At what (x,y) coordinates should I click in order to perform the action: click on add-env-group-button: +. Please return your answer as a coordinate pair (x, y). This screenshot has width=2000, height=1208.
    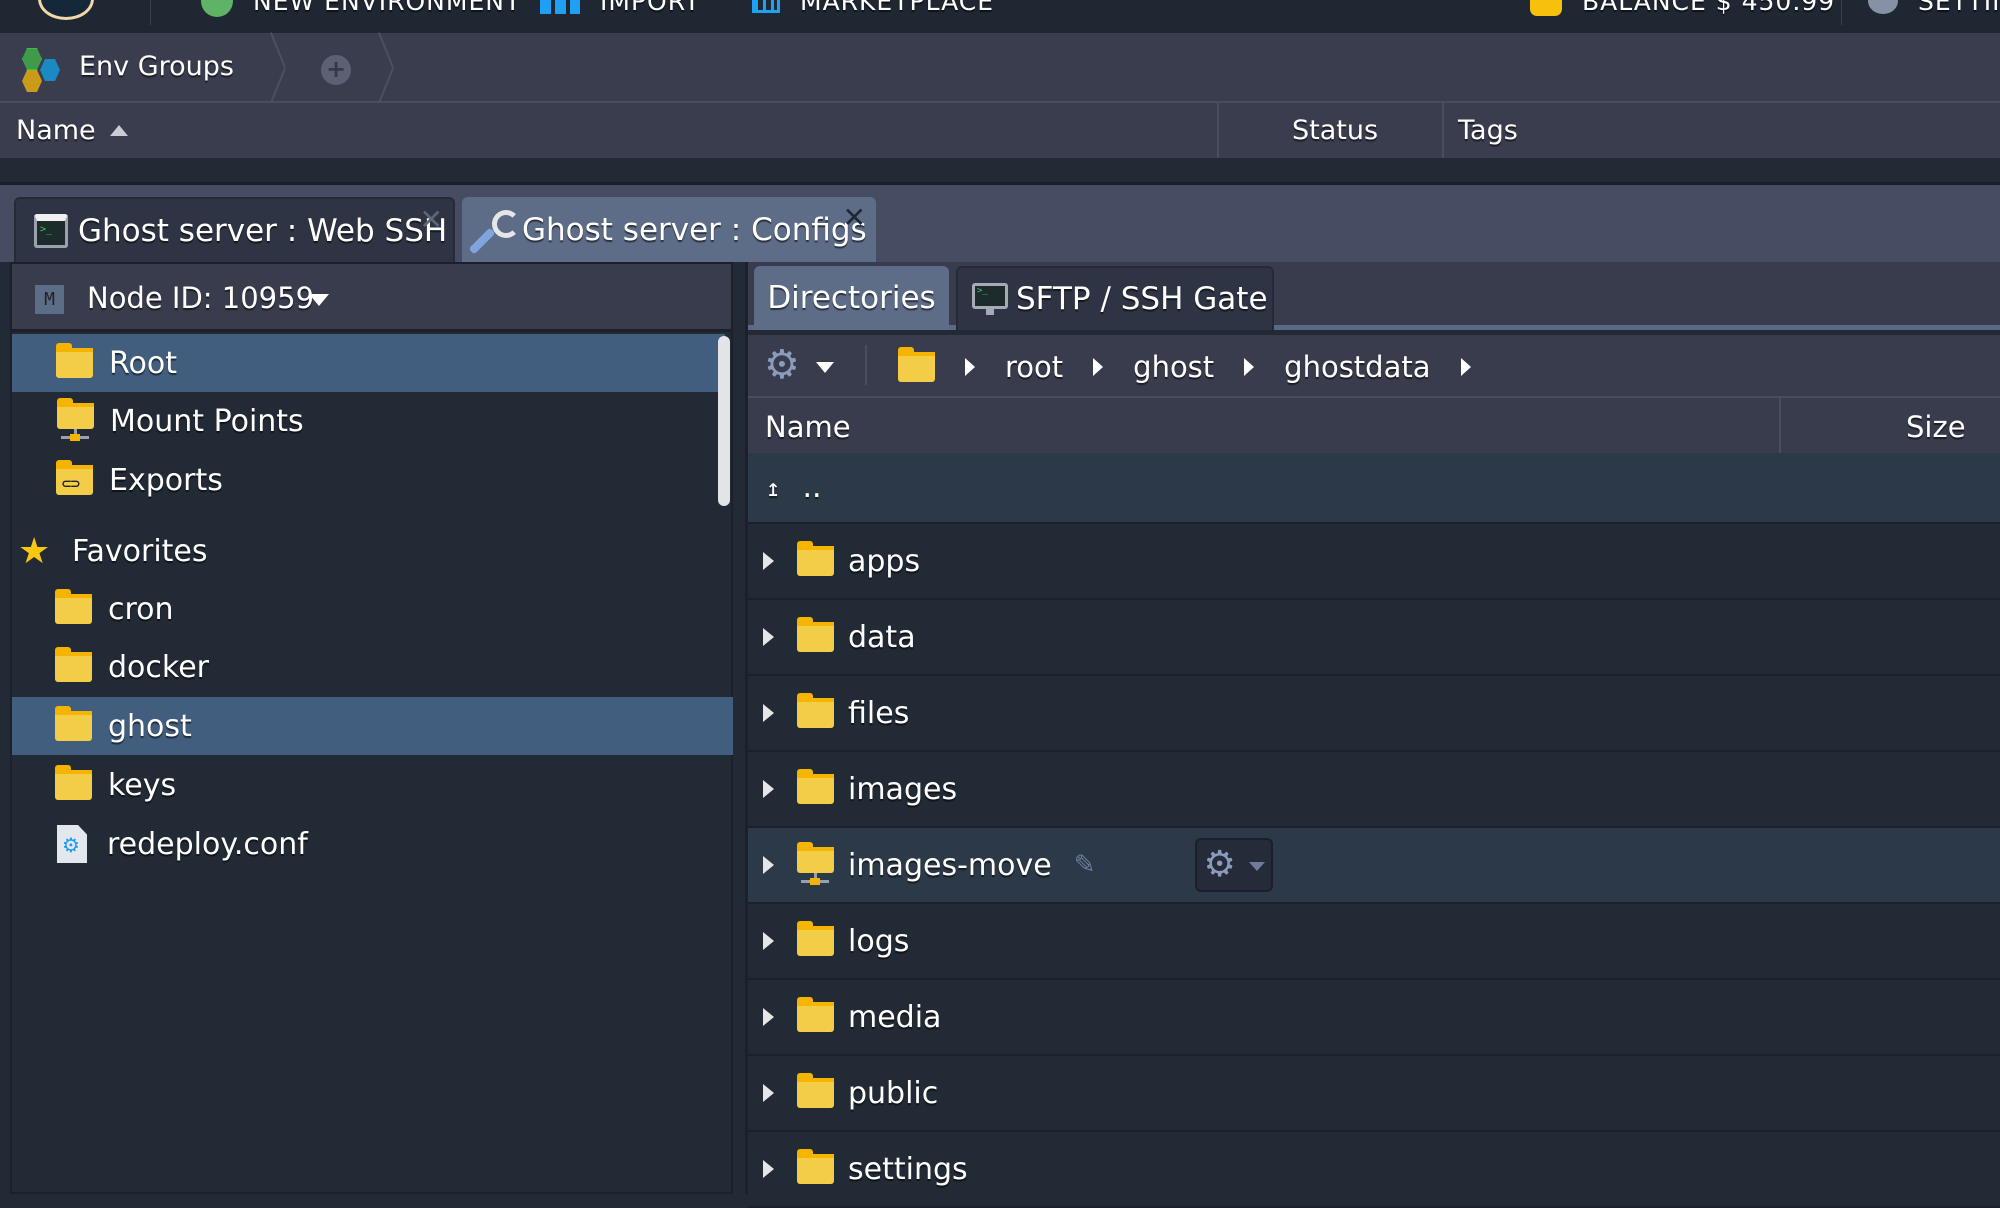
    Looking at the image, I should click on (336, 70).